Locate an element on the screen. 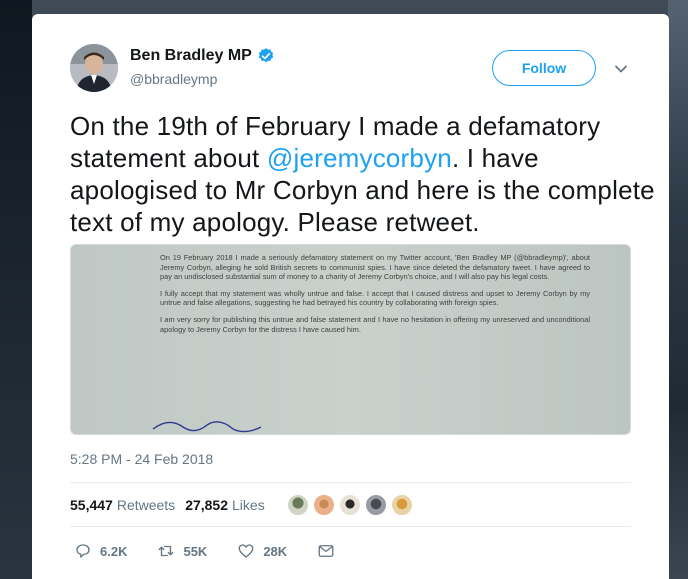 This screenshot has height=579, width=688. tweet-stats: 55,447 Retweets 27,852 Likes is located at coordinates (243, 505).